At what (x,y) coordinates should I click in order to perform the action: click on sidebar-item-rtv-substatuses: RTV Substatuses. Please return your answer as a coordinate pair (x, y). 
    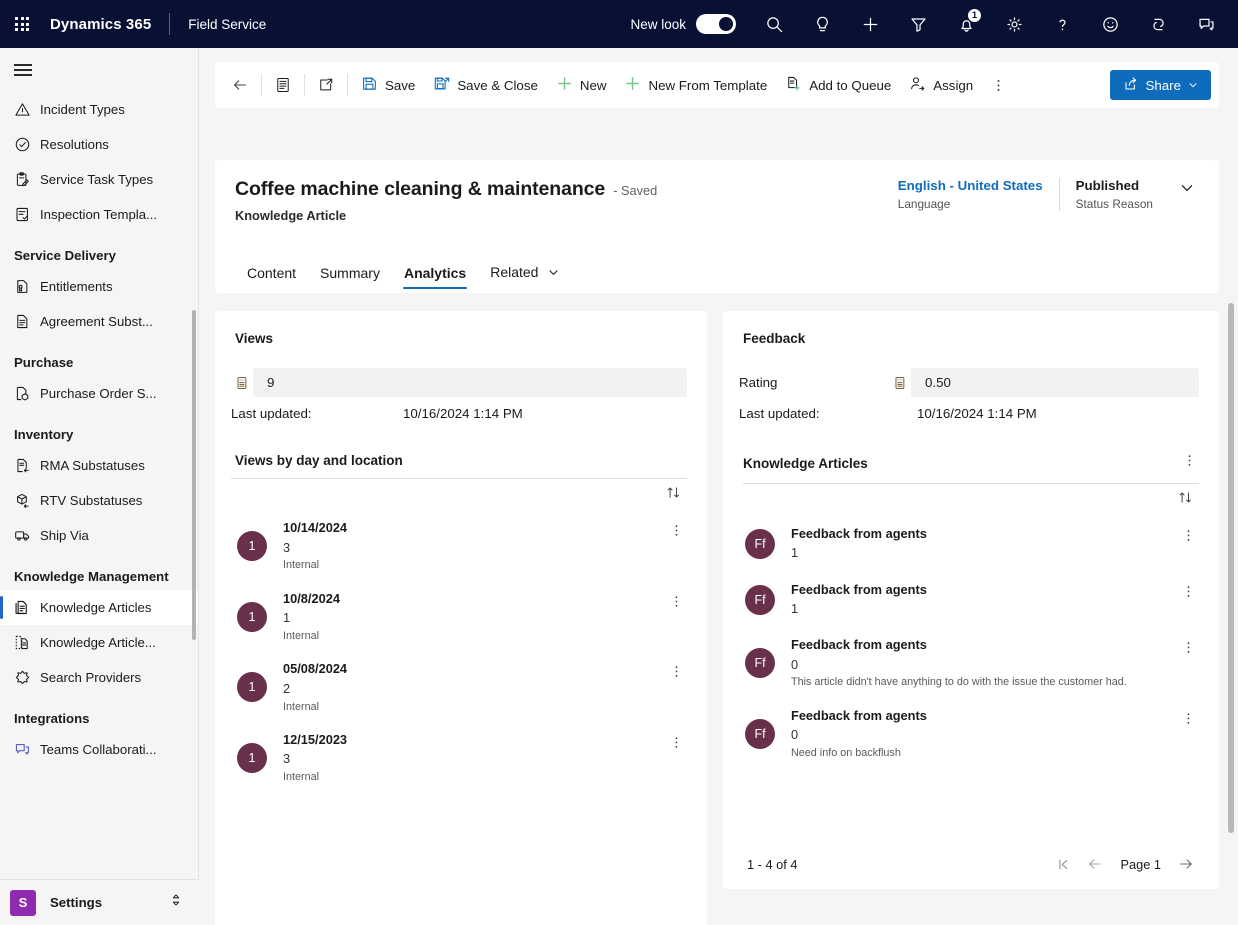
    Looking at the image, I should click on (99, 500).